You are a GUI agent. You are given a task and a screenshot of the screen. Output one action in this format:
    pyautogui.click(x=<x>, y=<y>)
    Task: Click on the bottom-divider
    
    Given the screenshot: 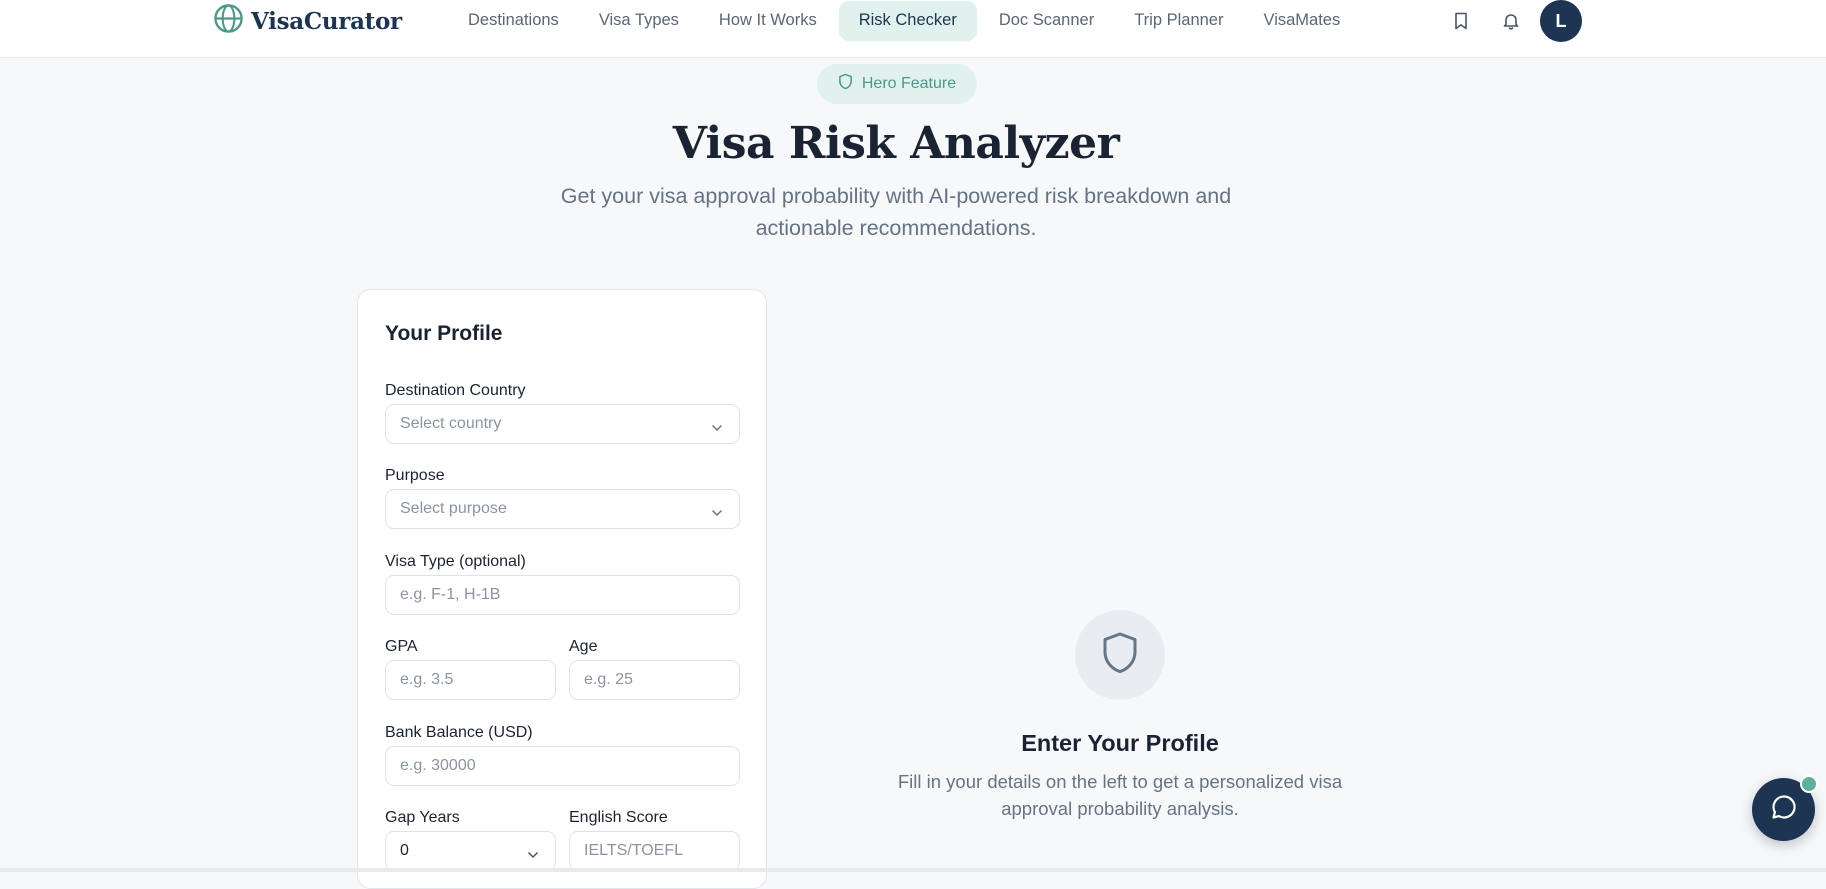 What is the action you would take?
    pyautogui.click(x=913, y=870)
    